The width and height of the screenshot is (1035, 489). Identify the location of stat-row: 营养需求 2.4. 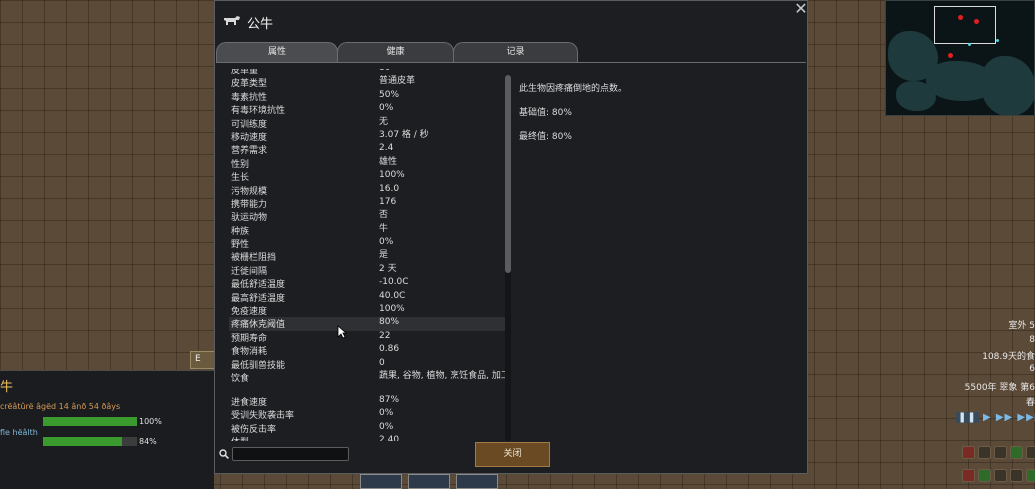
(367, 149).